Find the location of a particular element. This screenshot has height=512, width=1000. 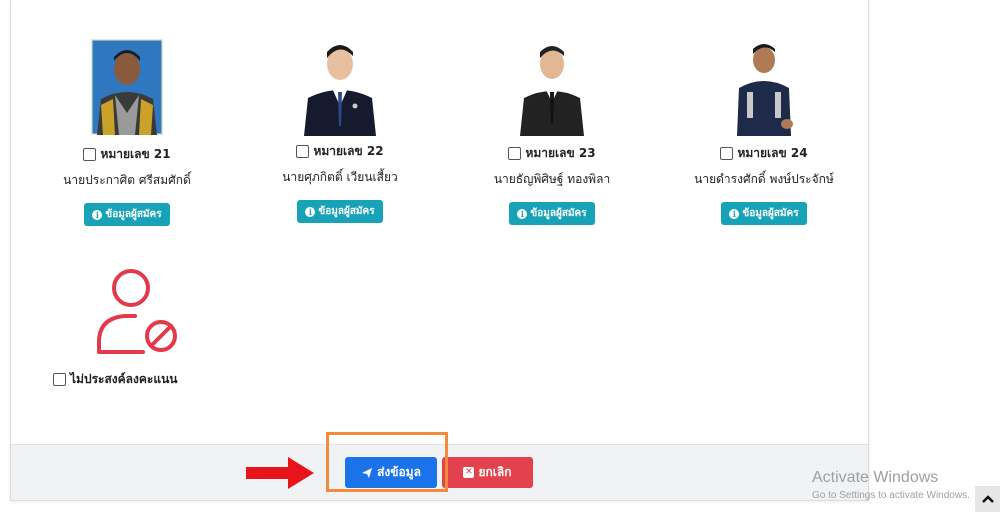

candidate-name: นายธัญพิศิษฐ์ ทองพิลา is located at coordinates (552, 179).